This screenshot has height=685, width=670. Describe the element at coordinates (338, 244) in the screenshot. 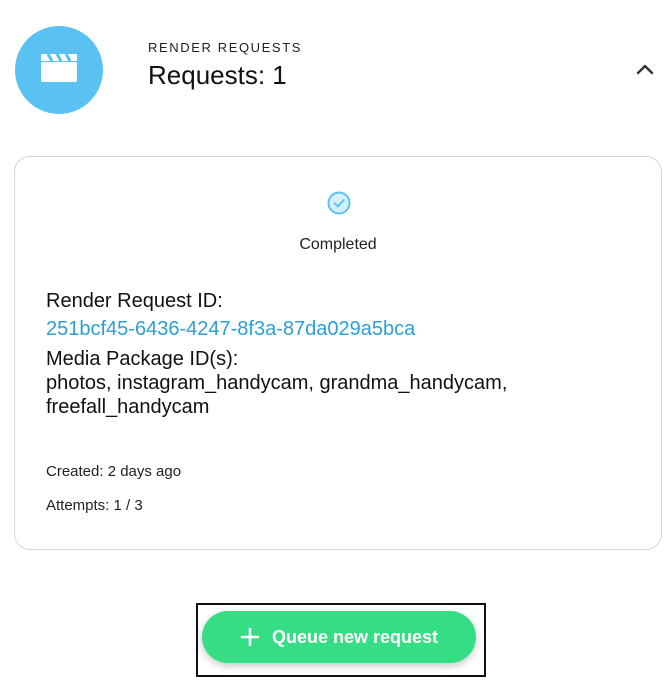

I see `status-text: Completed` at that location.